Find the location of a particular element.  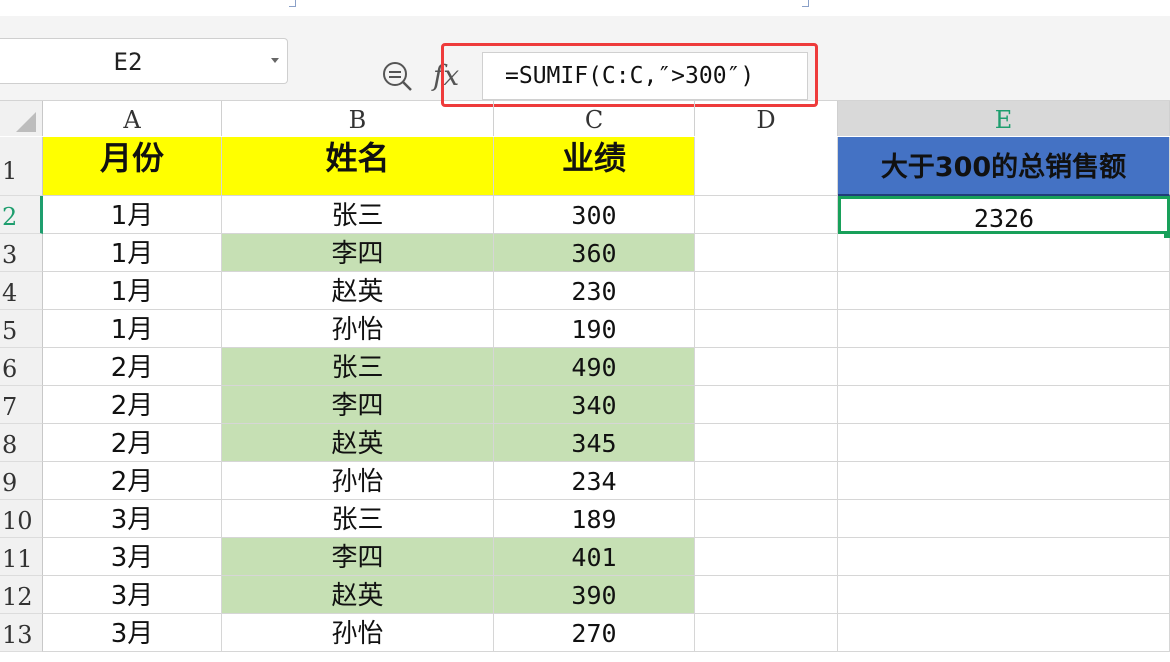

row-header-11: 11 is located at coordinates (21, 557).